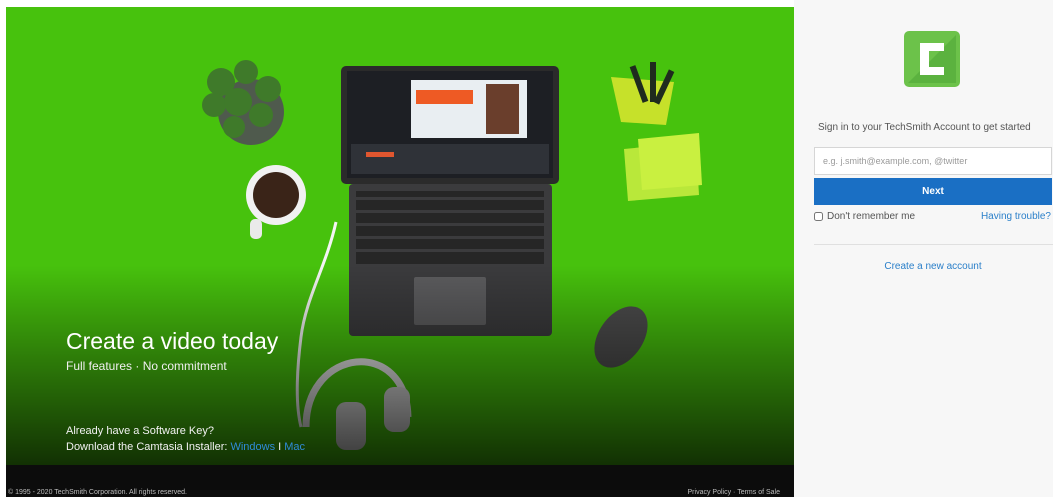  Describe the element at coordinates (933, 161) in the screenshot. I see `email-input` at that location.